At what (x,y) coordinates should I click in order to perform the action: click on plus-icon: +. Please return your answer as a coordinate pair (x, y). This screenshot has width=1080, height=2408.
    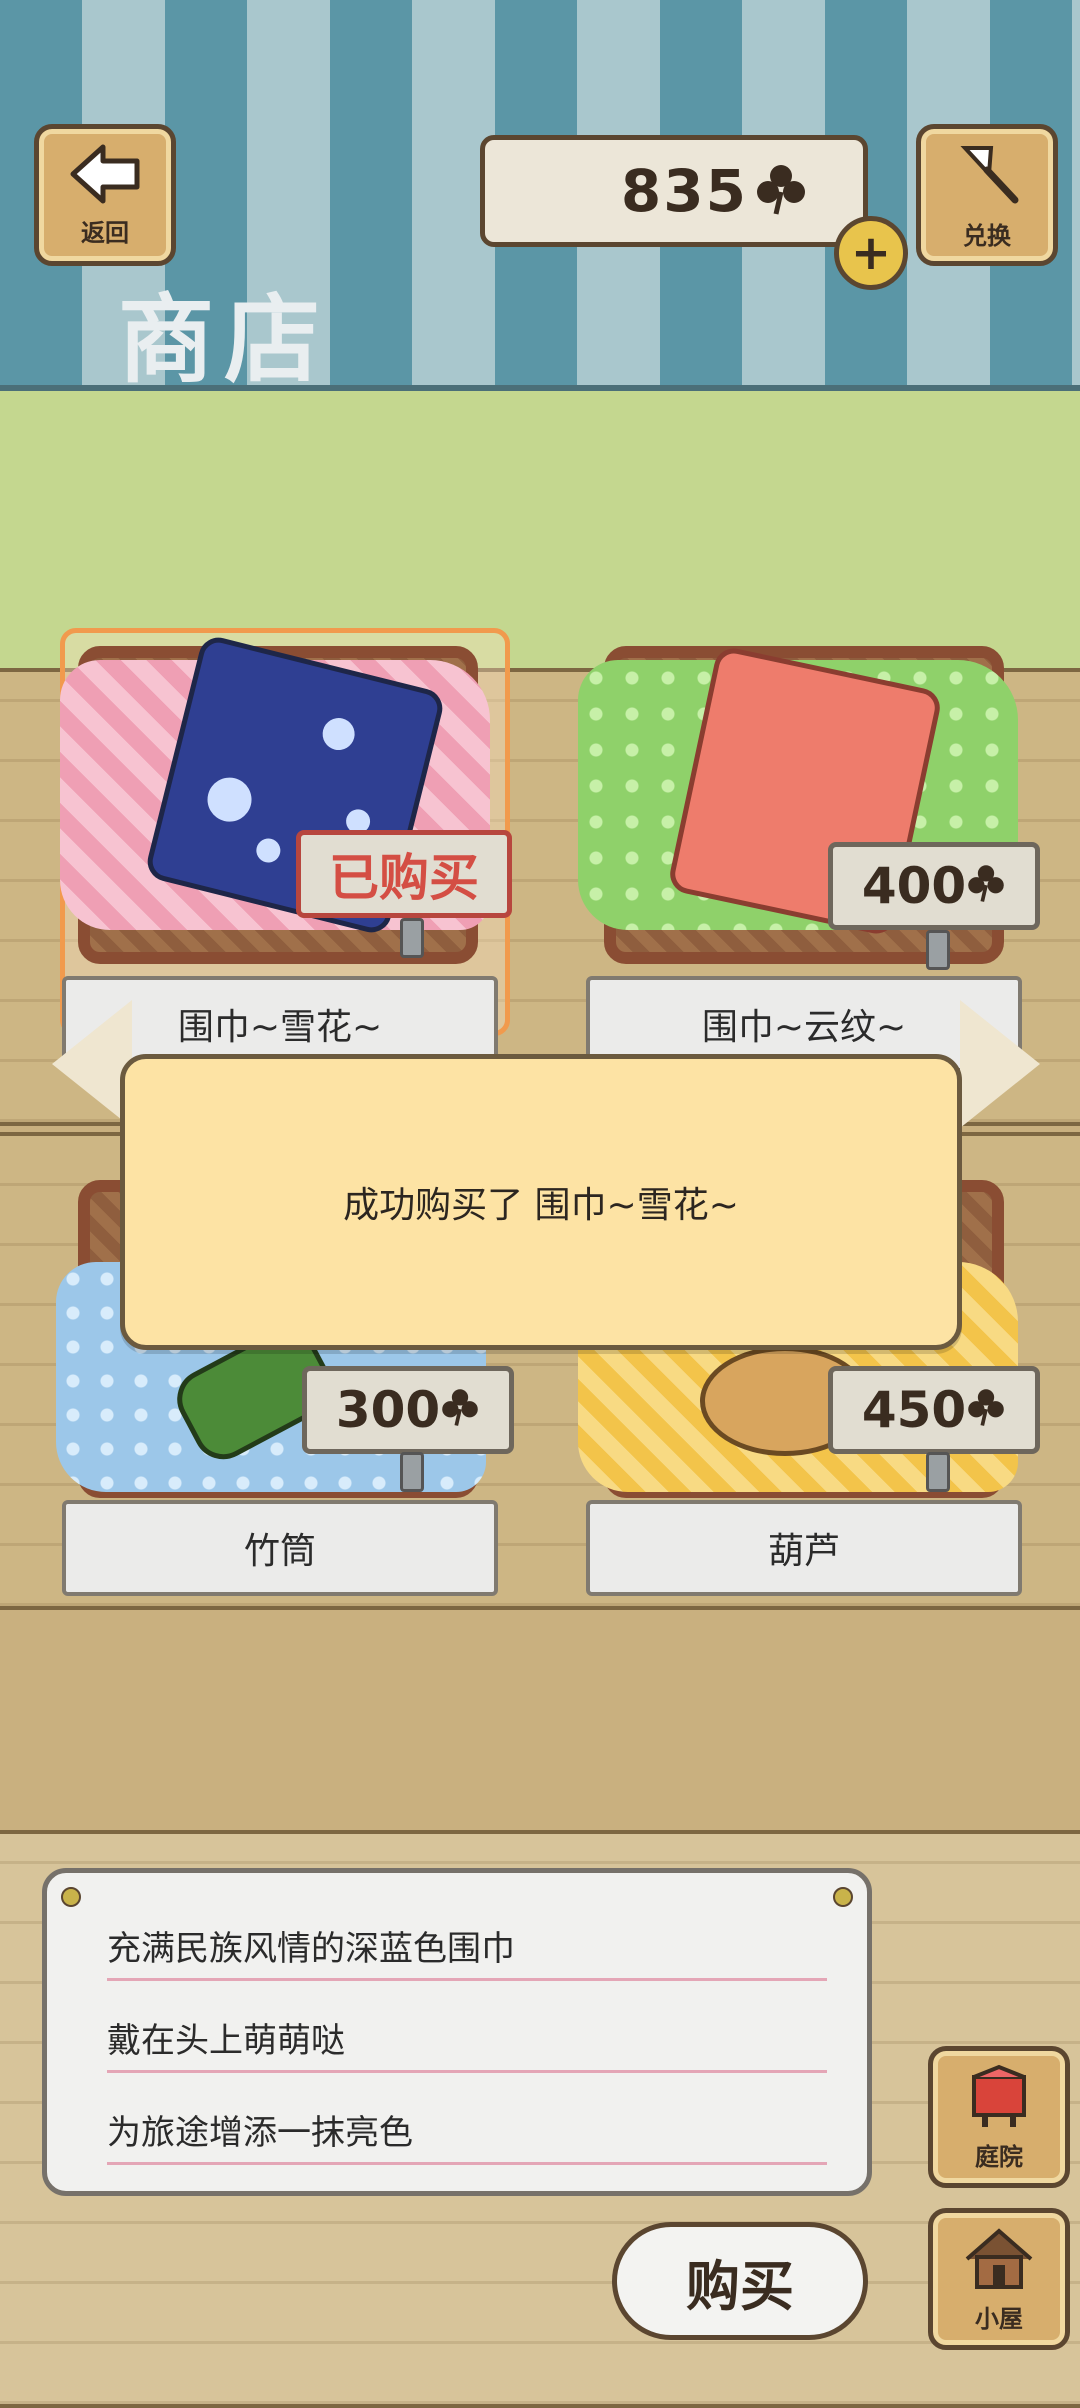
    Looking at the image, I should click on (871, 253).